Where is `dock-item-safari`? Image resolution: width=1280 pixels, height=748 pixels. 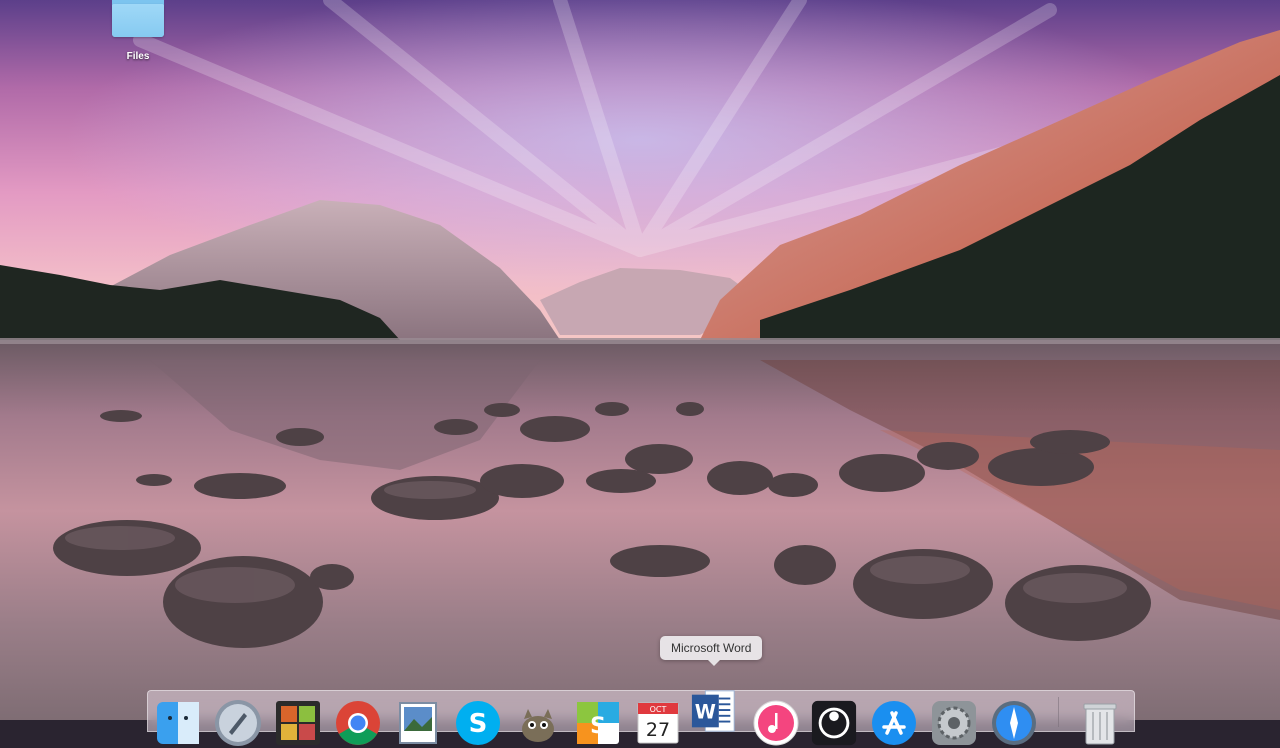
dock-item-safari is located at coordinates (1014, 723).